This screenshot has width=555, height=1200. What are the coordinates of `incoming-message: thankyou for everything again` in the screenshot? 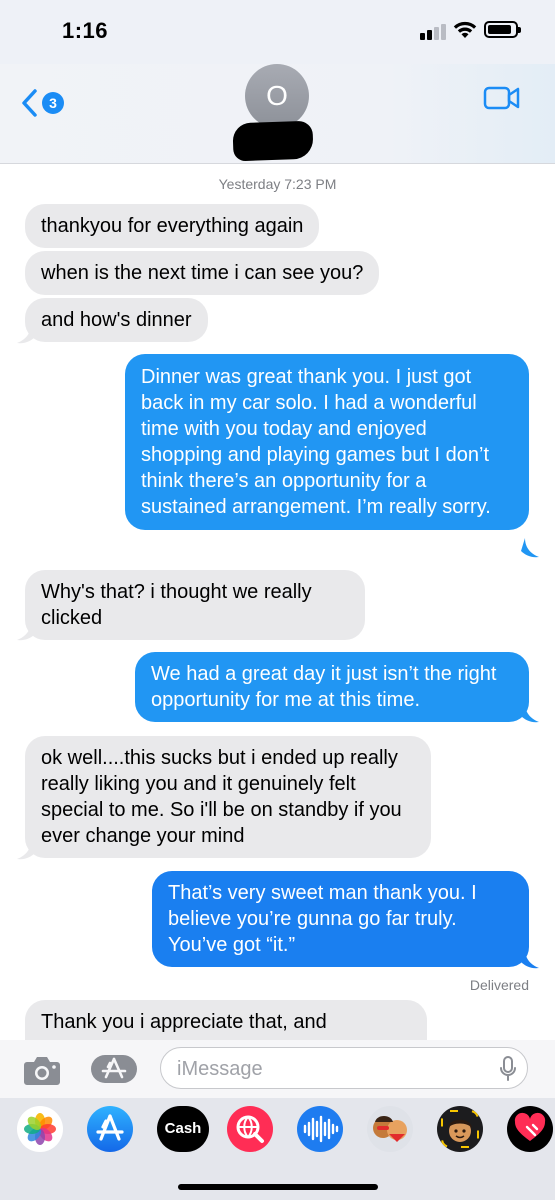 It's located at (172, 226).